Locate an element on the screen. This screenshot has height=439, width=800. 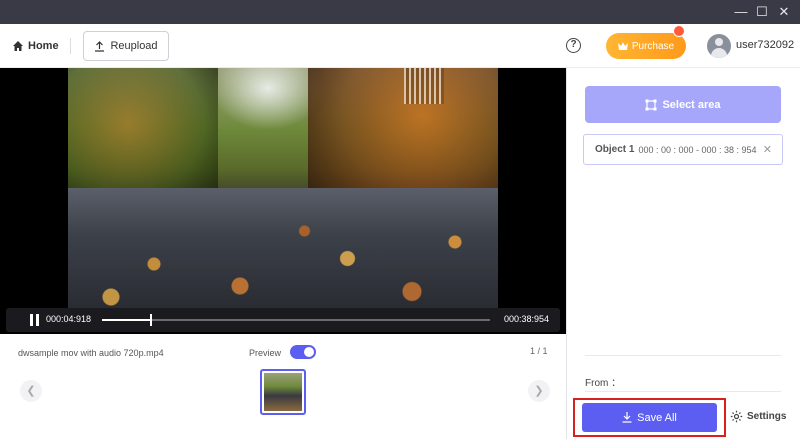
minimize-icon: — is located at coordinates (741, 12).